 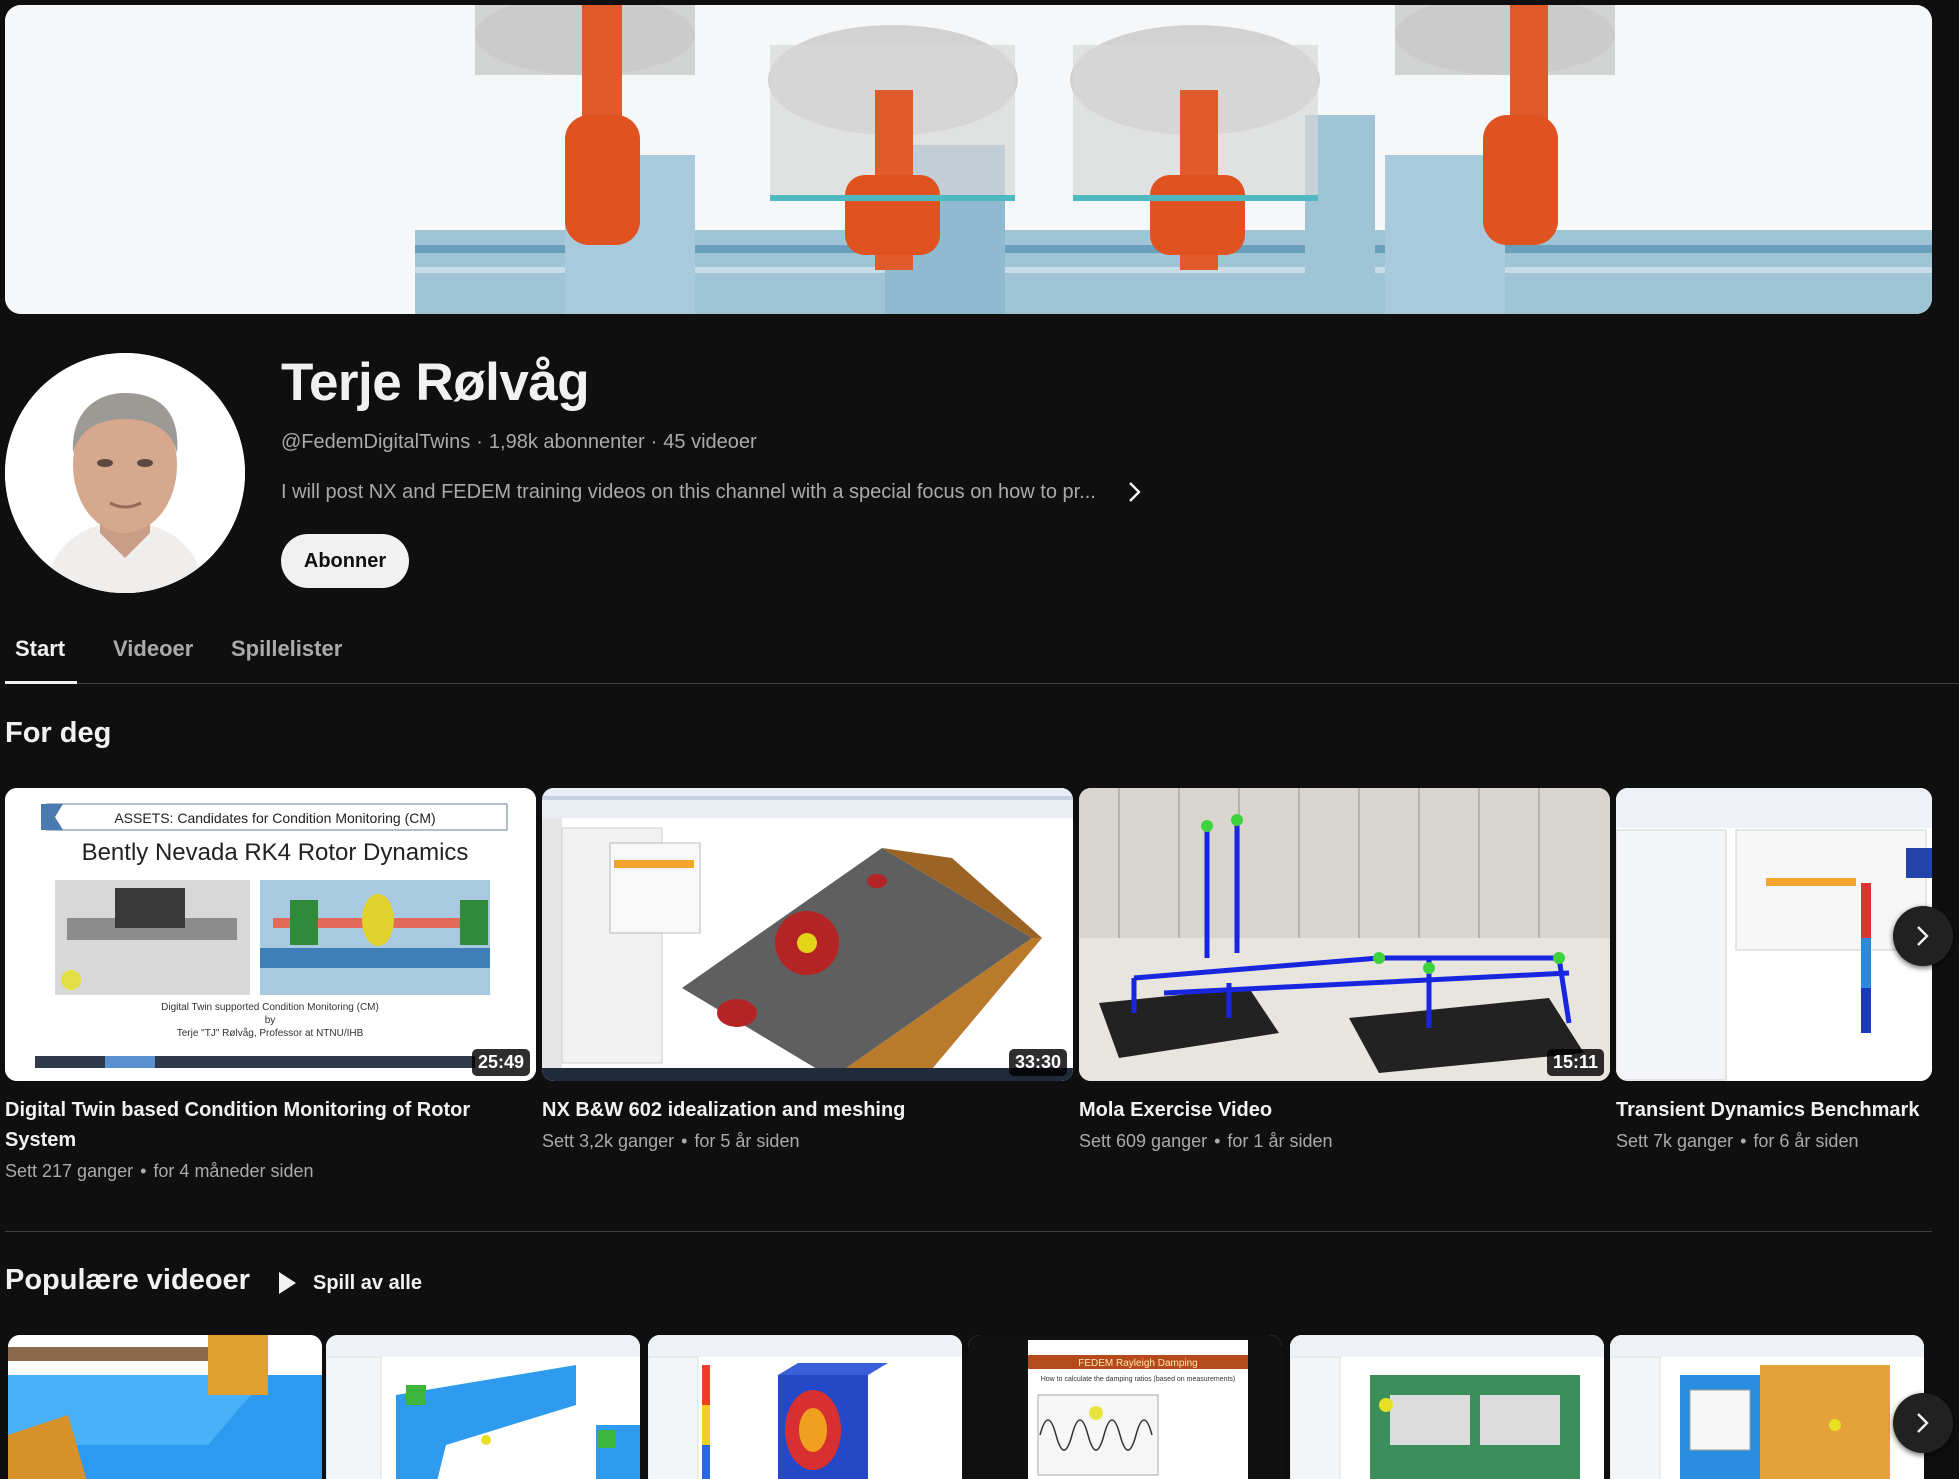 What do you see at coordinates (69, 1171) in the screenshot?
I see `video-views: Sett 217 ganger` at bounding box center [69, 1171].